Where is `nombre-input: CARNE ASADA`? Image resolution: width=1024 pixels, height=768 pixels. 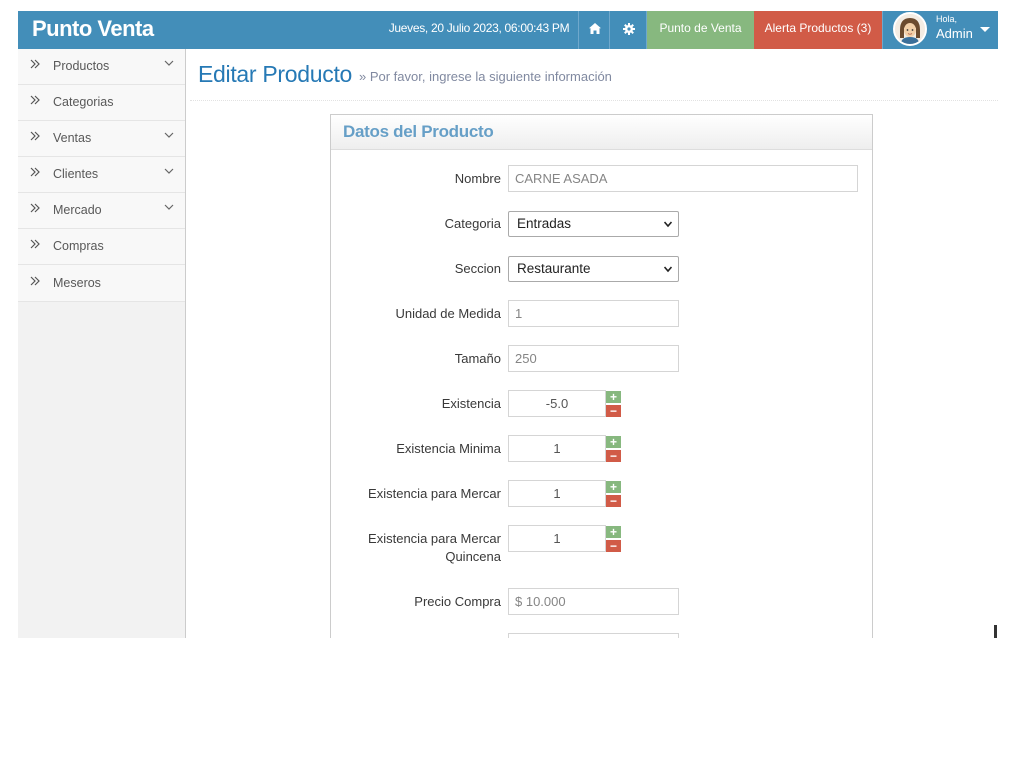 nombre-input: CARNE ASADA is located at coordinates (683, 178).